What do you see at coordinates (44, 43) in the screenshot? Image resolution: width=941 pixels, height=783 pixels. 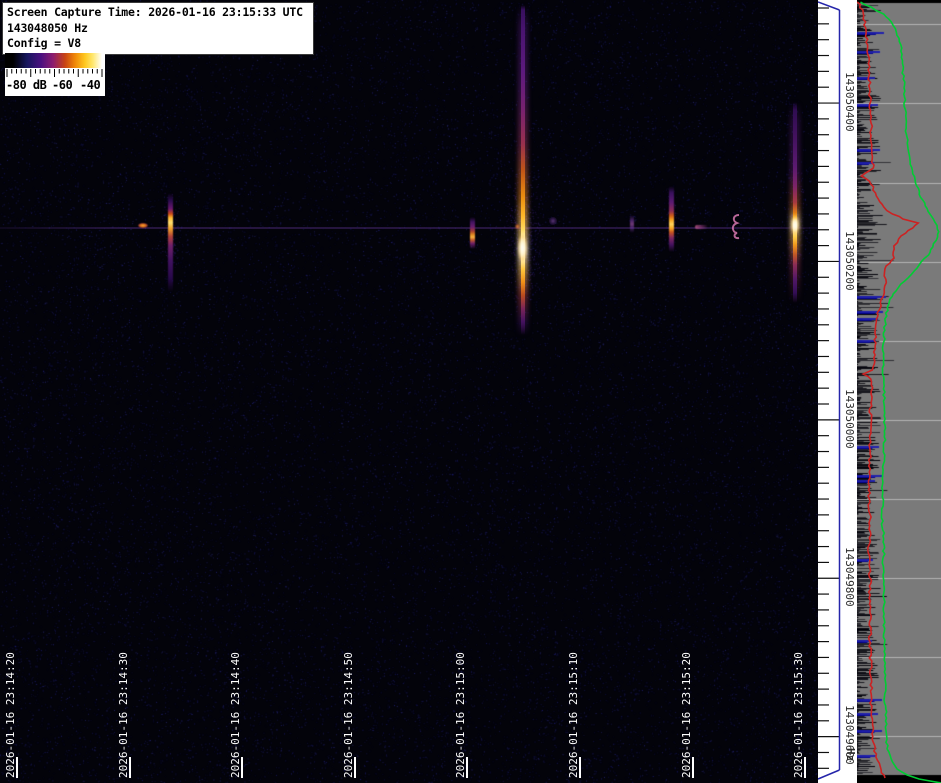 I see `config-text: Config = V8` at bounding box center [44, 43].